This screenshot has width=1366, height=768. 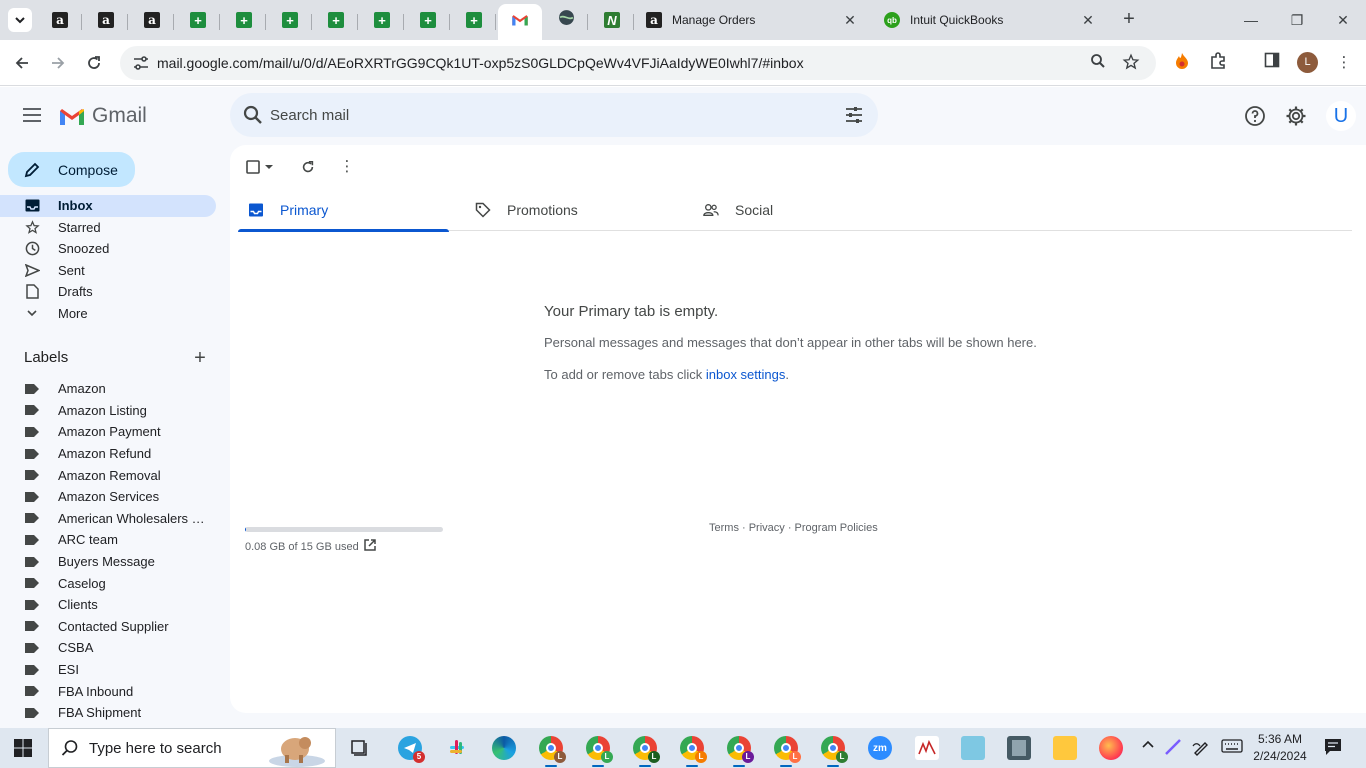 What do you see at coordinates (108, 454) in the screenshot?
I see `label-item: Amazon Refund` at bounding box center [108, 454].